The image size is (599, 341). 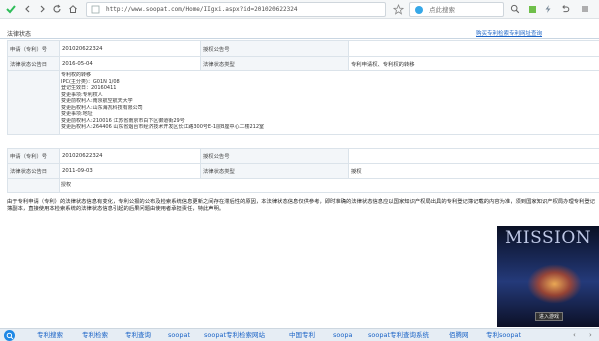 What do you see at coordinates (42, 9) in the screenshot?
I see `forward-arrow-icon` at bounding box center [42, 9].